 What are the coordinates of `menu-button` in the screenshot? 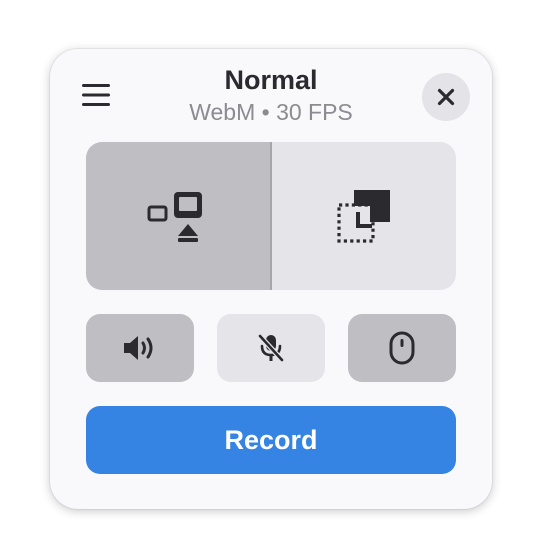 It's located at (96, 95).